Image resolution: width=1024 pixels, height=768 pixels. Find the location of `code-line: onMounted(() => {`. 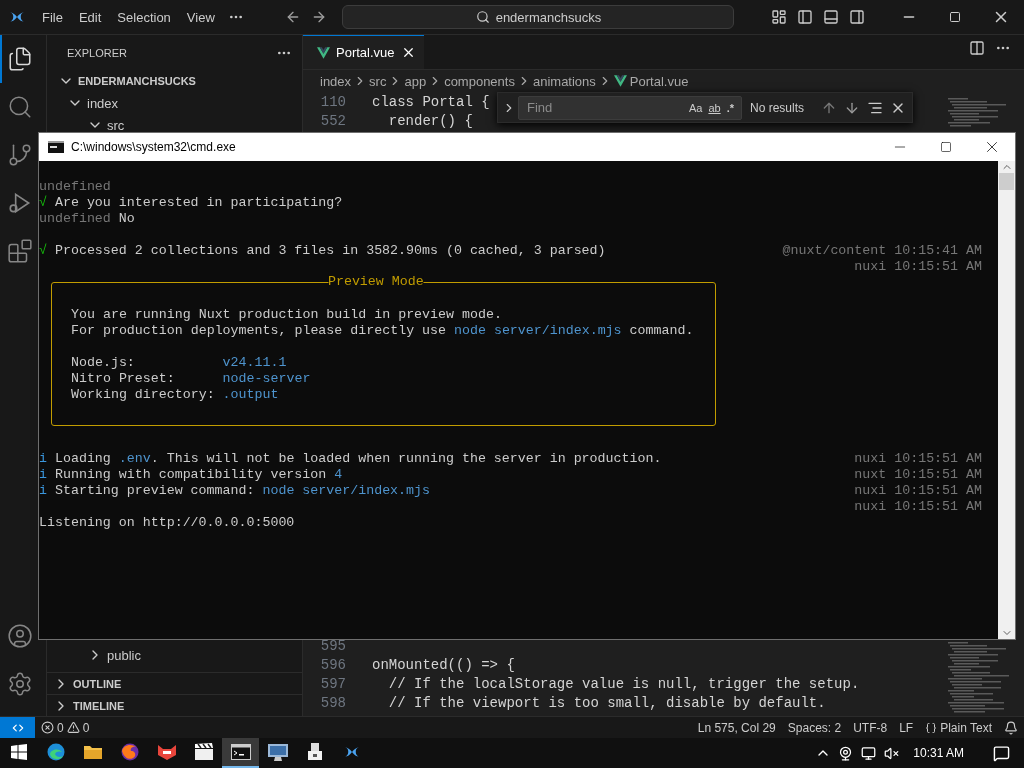

code-line: onMounted(() => { is located at coordinates (443, 664).